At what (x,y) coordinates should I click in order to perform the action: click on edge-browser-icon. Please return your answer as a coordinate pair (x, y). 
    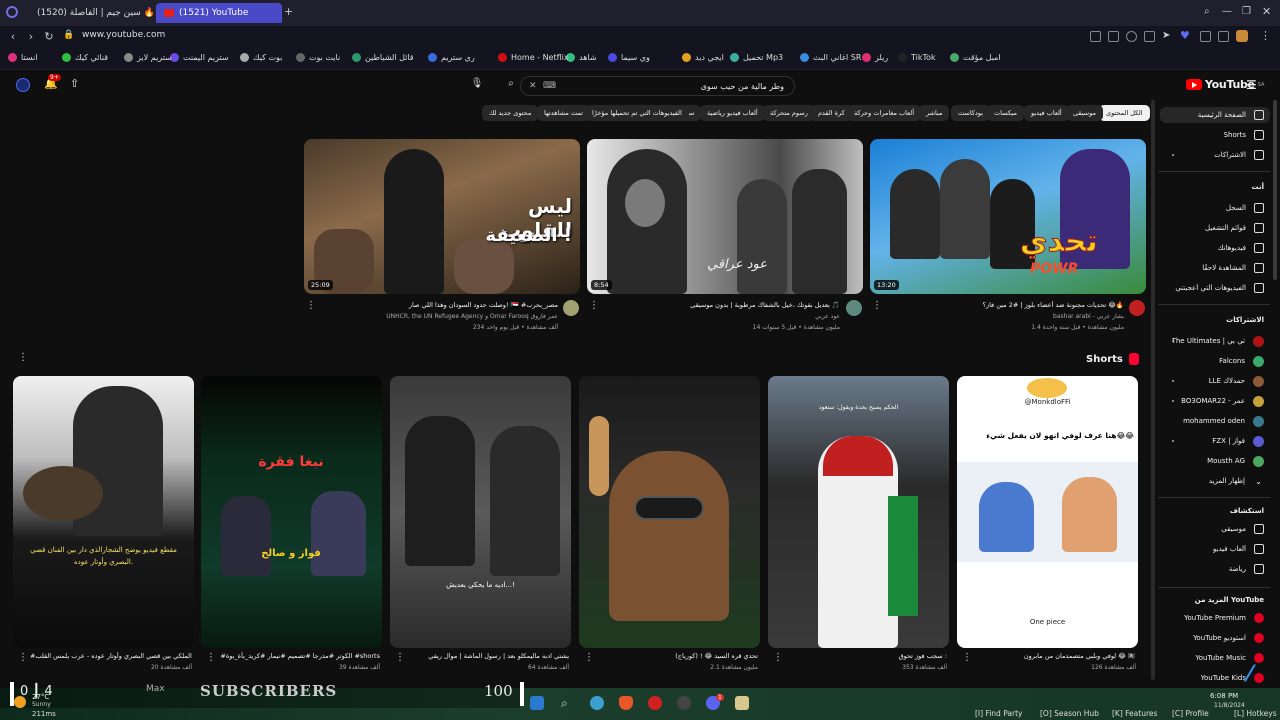
    Looking at the image, I should click on (597, 703).